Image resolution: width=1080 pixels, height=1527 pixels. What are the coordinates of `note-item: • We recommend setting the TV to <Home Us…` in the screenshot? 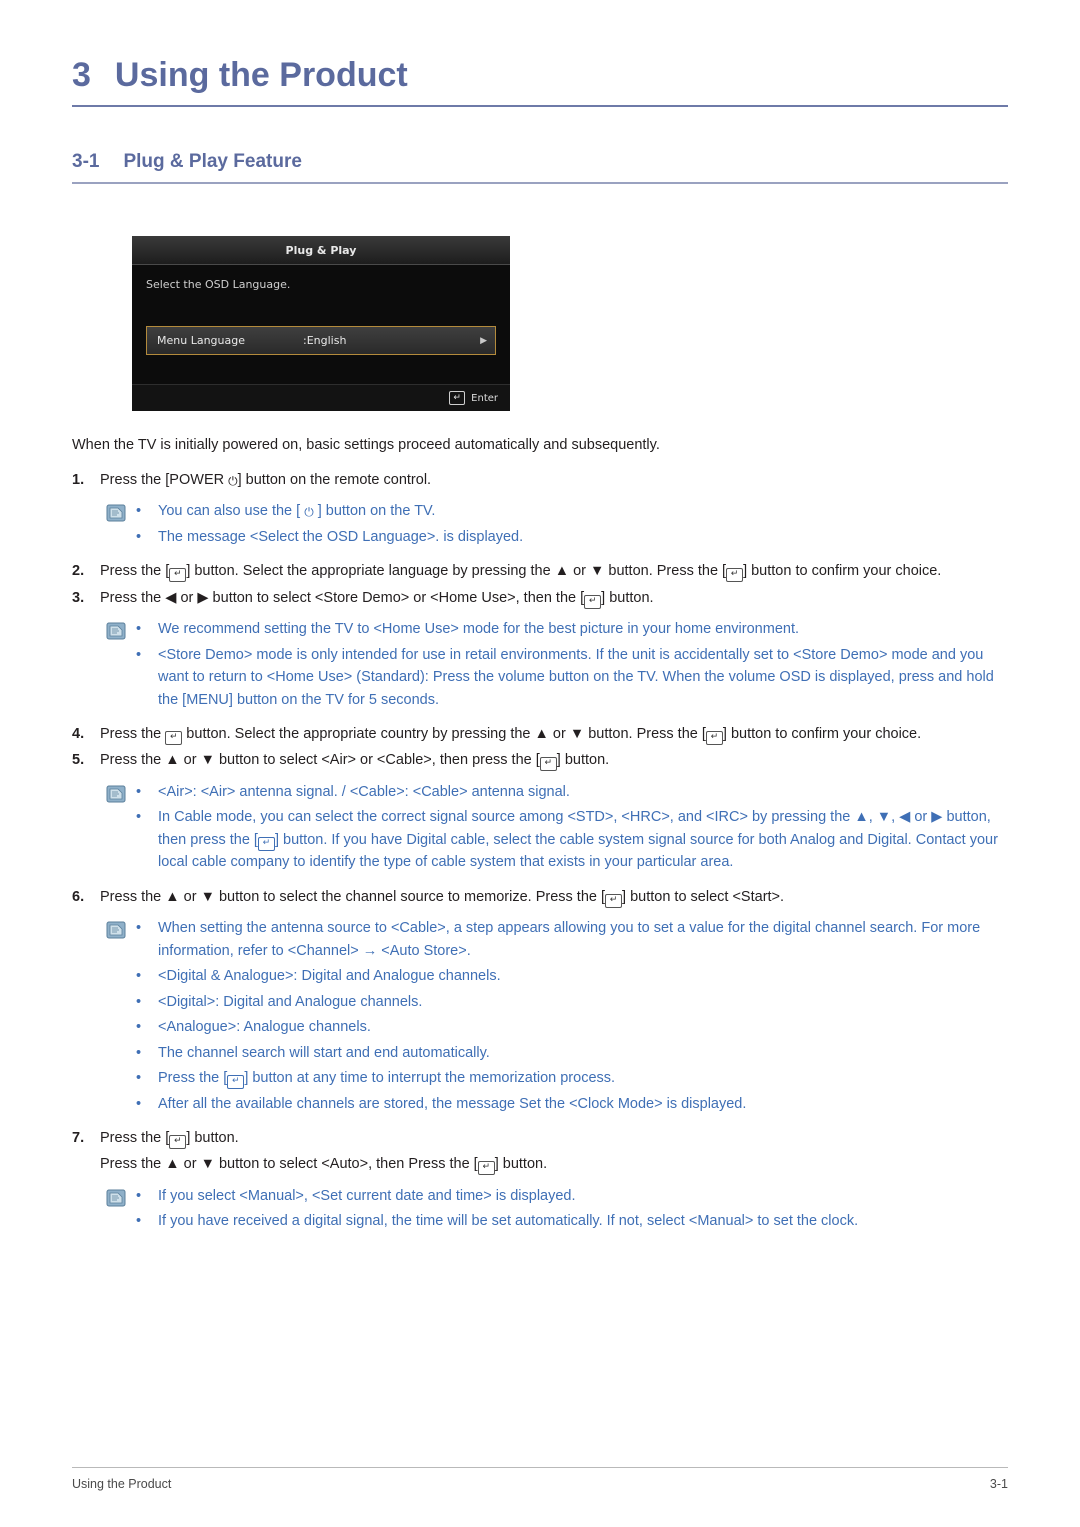 It's located at (572, 629).